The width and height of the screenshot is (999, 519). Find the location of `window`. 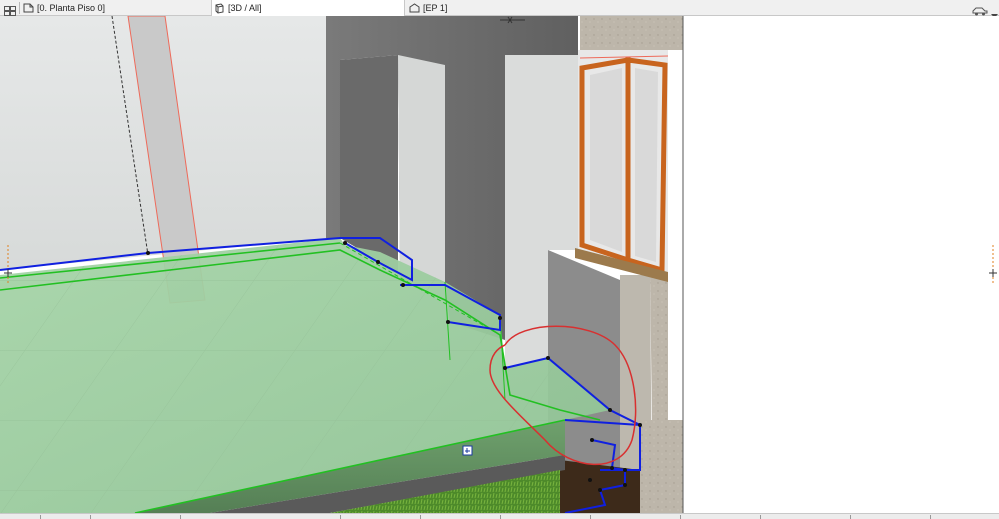

window is located at coordinates (622, 166).